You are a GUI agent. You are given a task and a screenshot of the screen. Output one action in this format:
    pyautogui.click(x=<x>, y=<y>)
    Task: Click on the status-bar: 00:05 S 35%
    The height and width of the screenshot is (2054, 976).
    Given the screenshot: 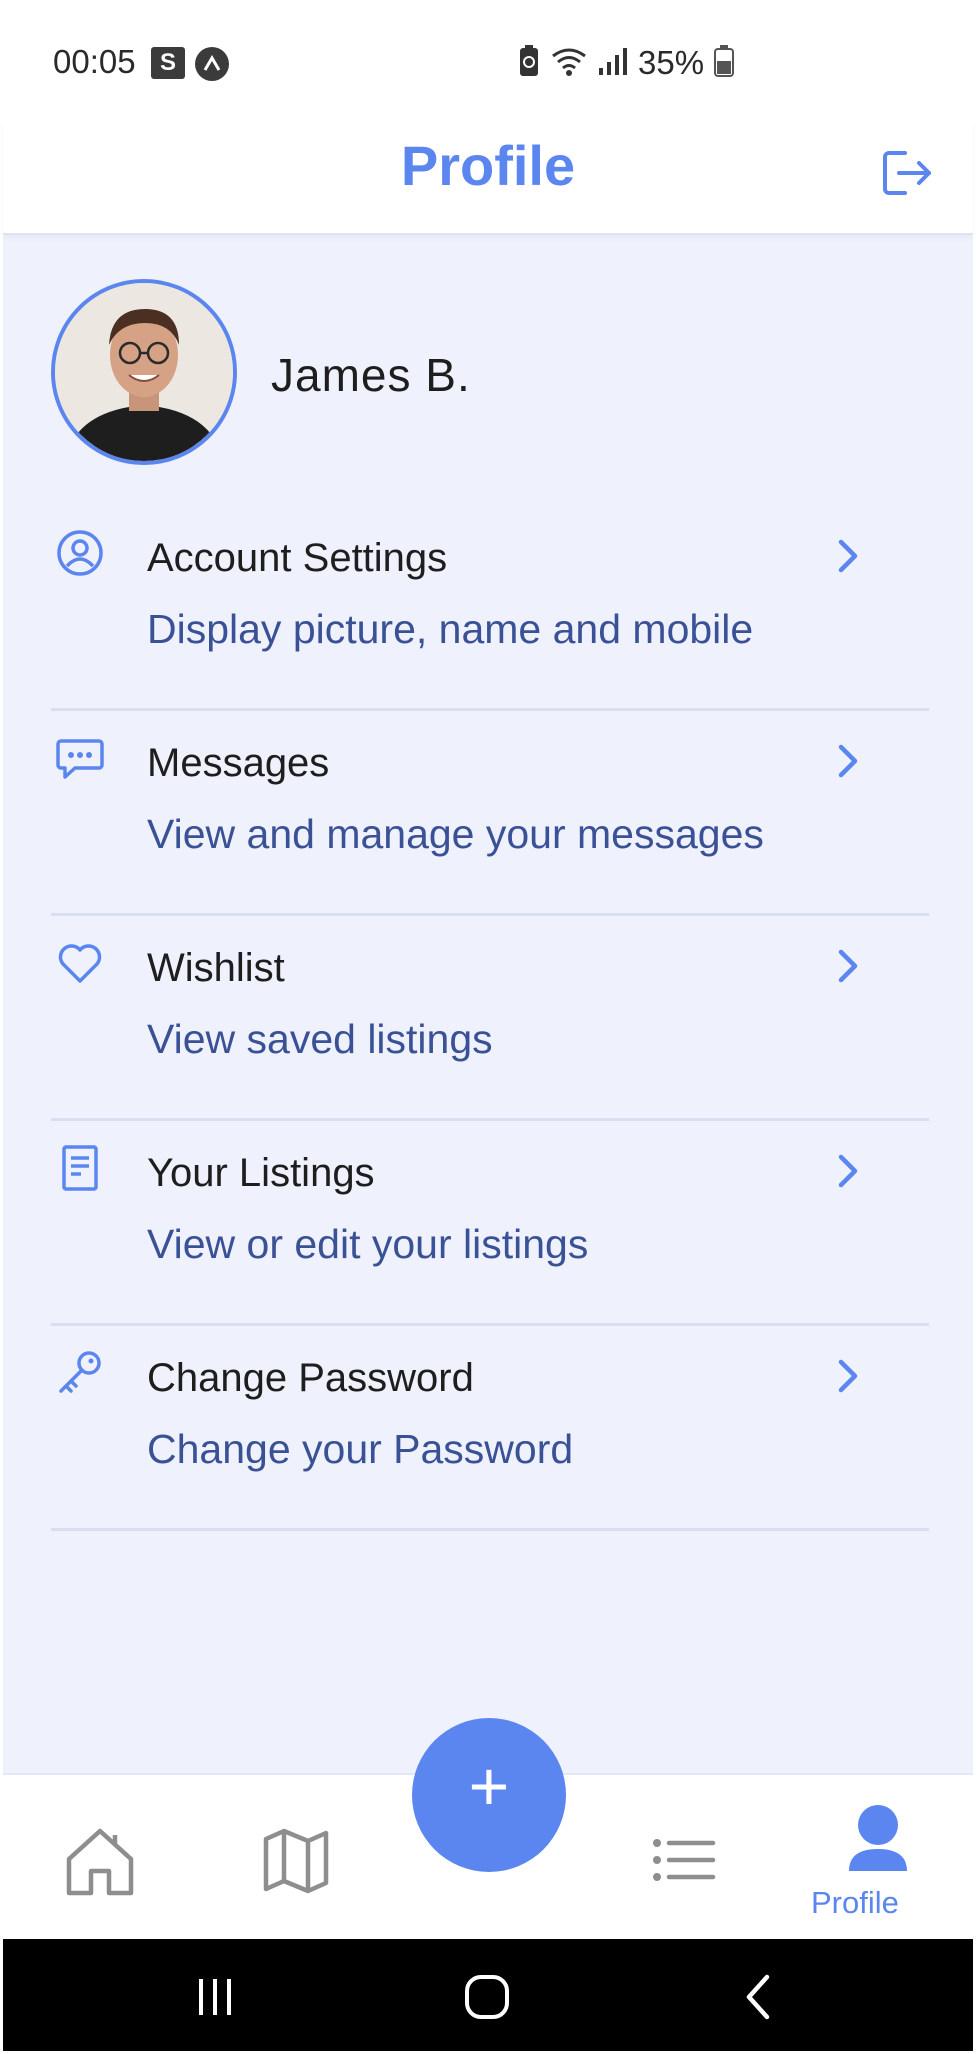 What is the action you would take?
    pyautogui.click(x=488, y=62)
    